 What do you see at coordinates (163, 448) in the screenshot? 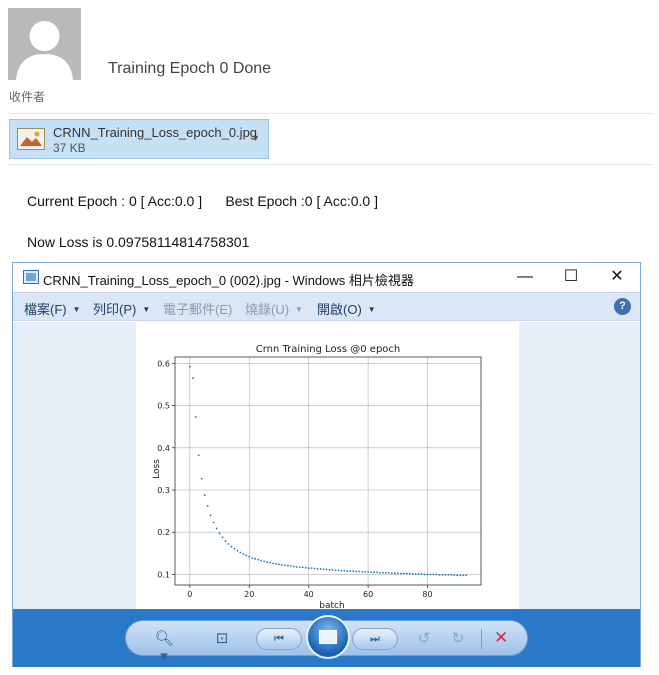
I see `y-tick-label: 0.4` at bounding box center [163, 448].